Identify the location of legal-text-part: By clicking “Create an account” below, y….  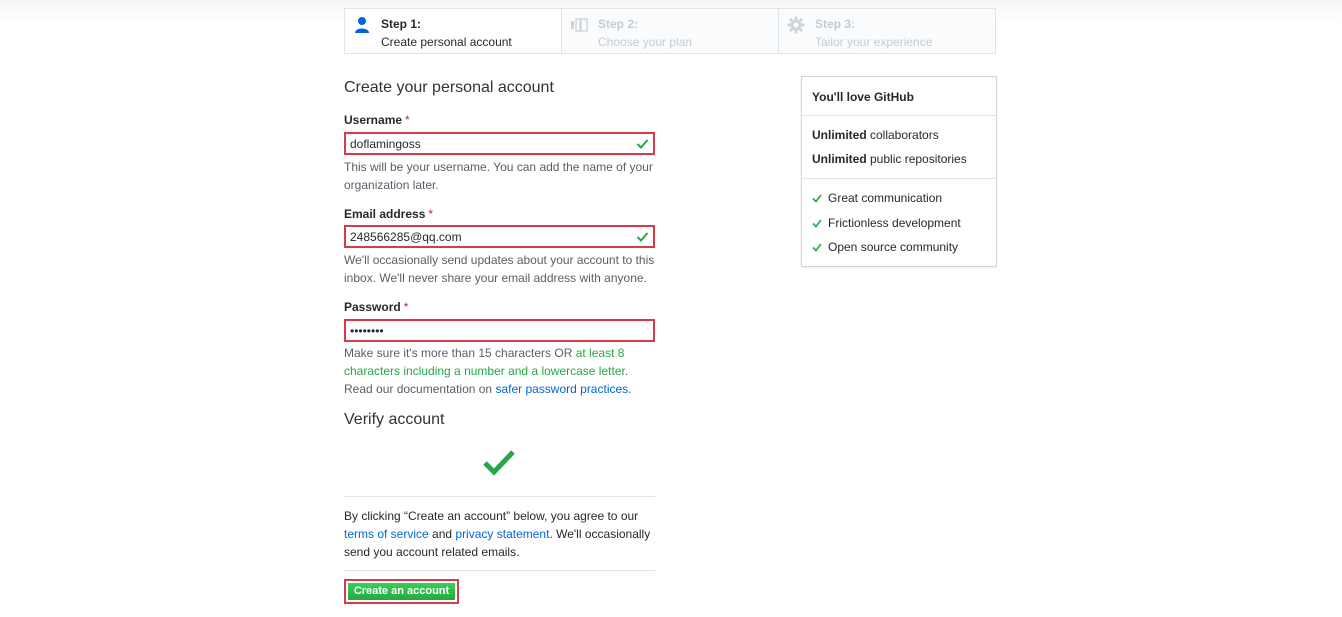
(491, 516).